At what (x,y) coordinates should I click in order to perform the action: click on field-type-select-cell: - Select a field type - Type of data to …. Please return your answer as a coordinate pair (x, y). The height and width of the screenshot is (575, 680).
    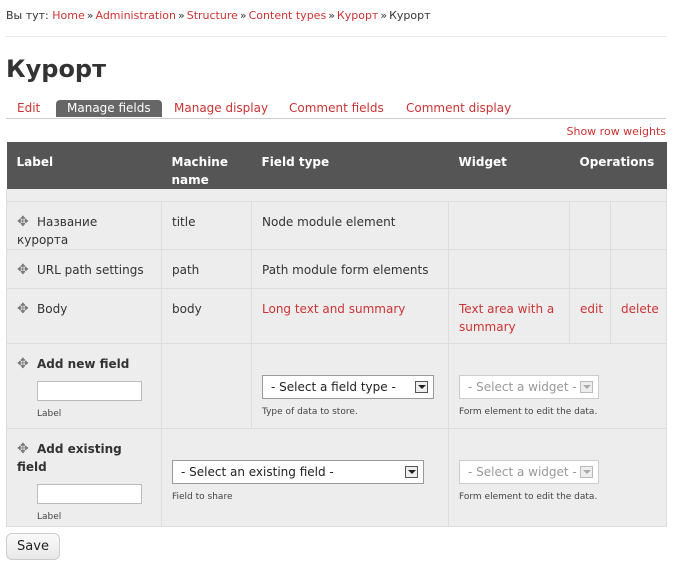
    Looking at the image, I should click on (350, 385).